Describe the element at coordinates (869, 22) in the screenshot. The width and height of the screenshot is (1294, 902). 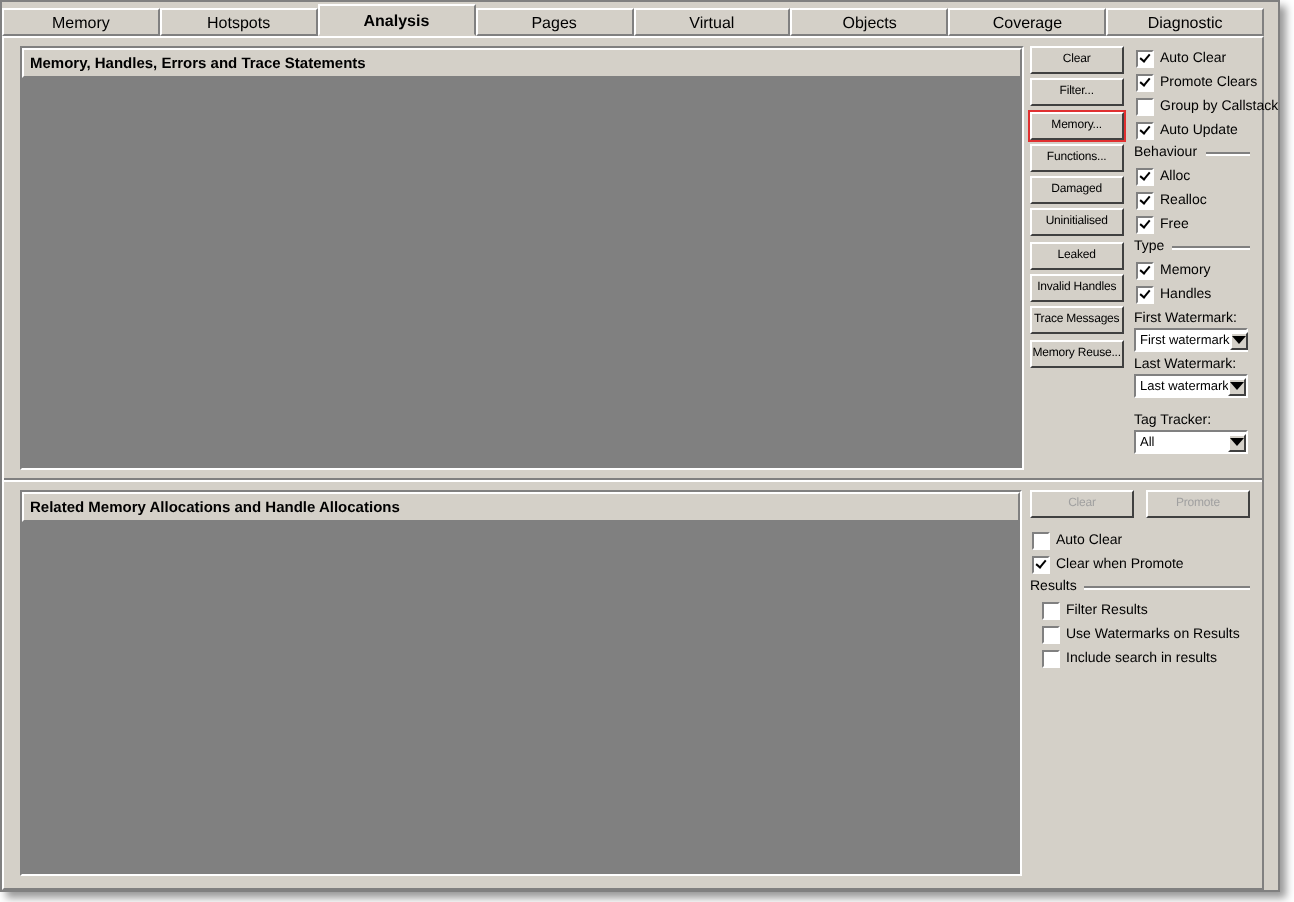
I see `tab: Objects` at that location.